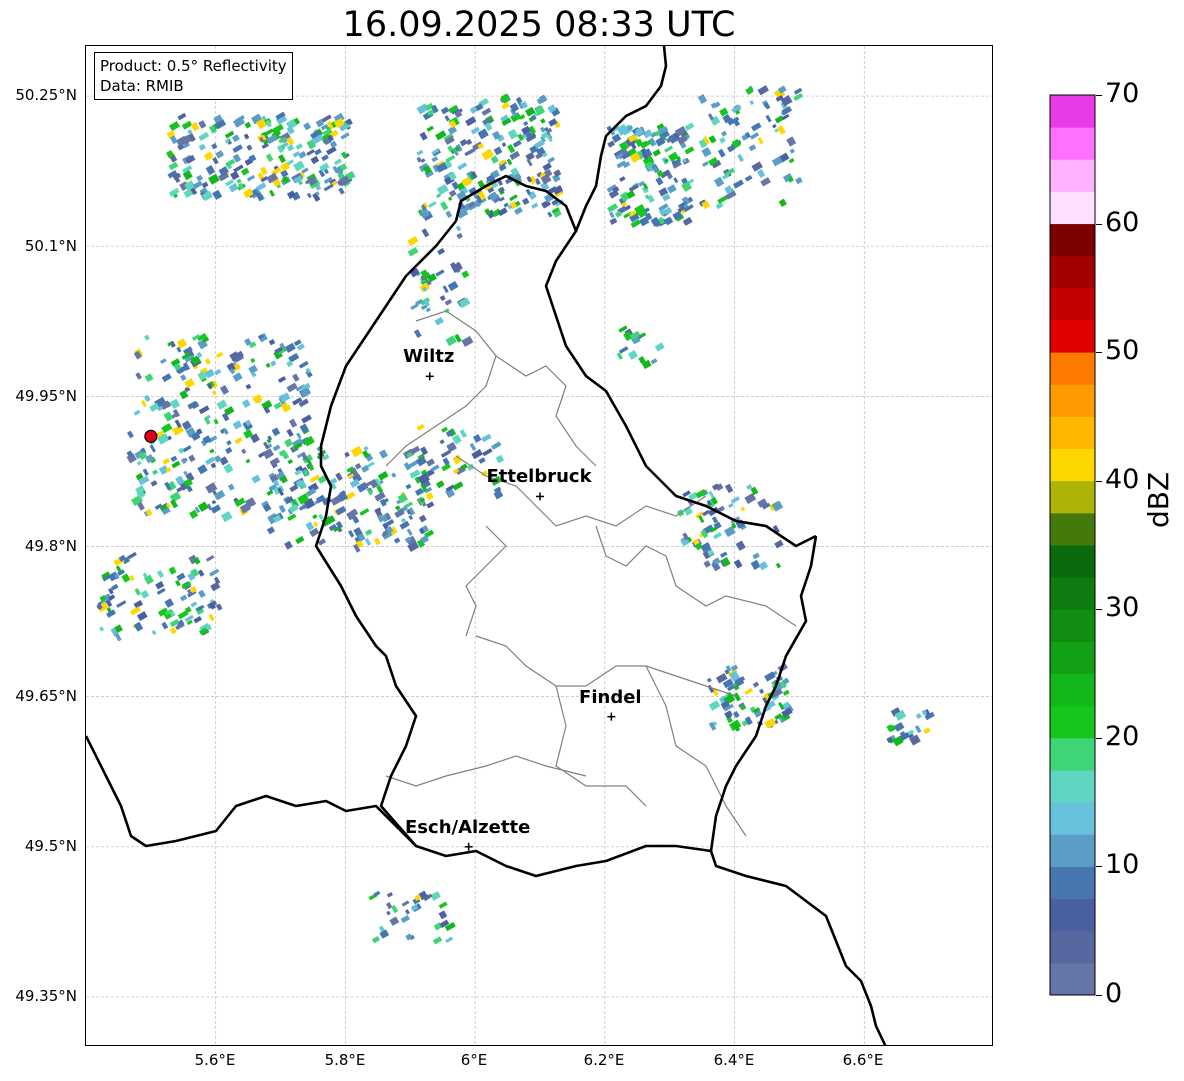 The width and height of the screenshot is (1184, 1081). What do you see at coordinates (46, 996) in the screenshot?
I see `lat-tick-label: 49.35°N` at bounding box center [46, 996].